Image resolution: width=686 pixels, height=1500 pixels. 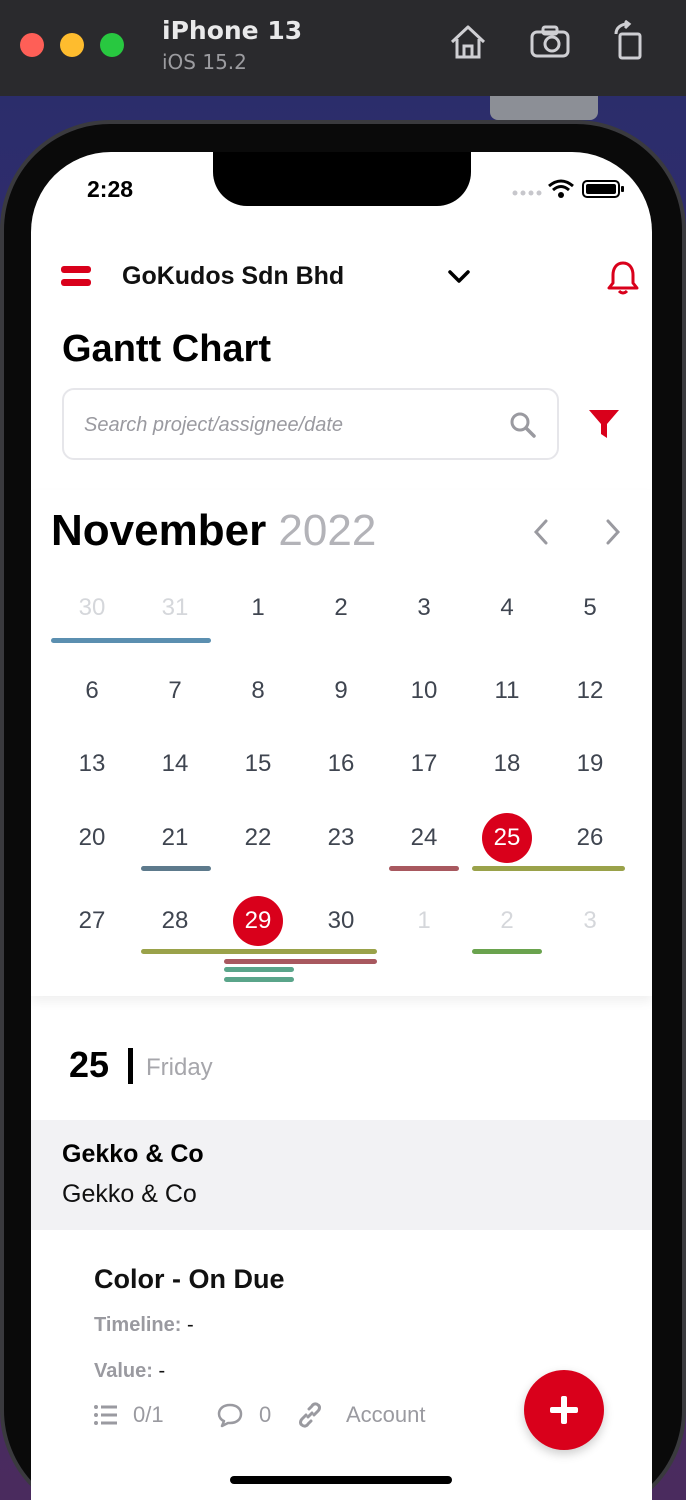 What do you see at coordinates (327, 530) in the screenshot?
I see `calendar-year: 2022` at bounding box center [327, 530].